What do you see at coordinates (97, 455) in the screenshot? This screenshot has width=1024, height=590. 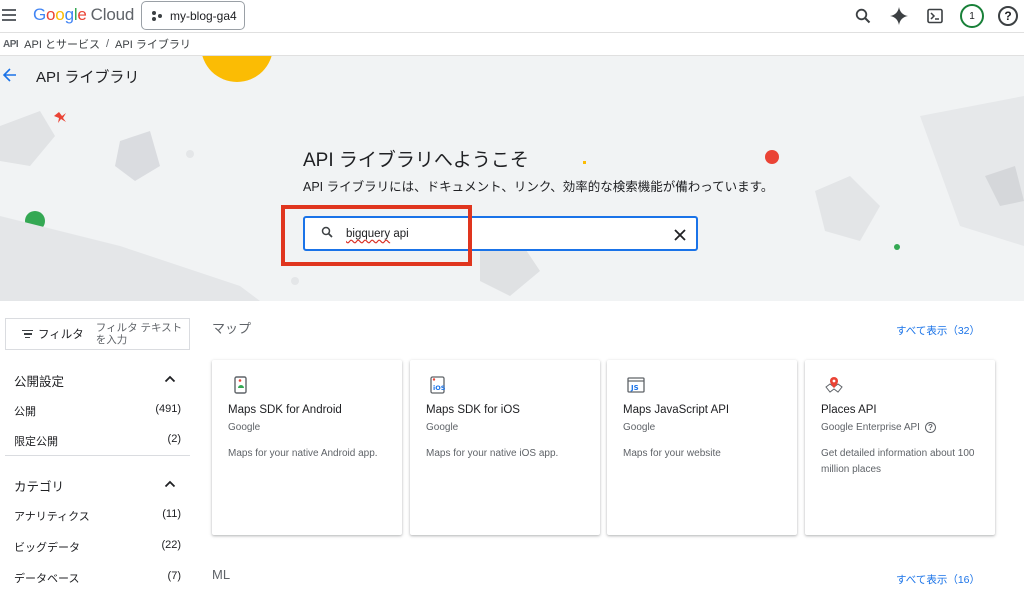 I see `facet-divider` at bounding box center [97, 455].